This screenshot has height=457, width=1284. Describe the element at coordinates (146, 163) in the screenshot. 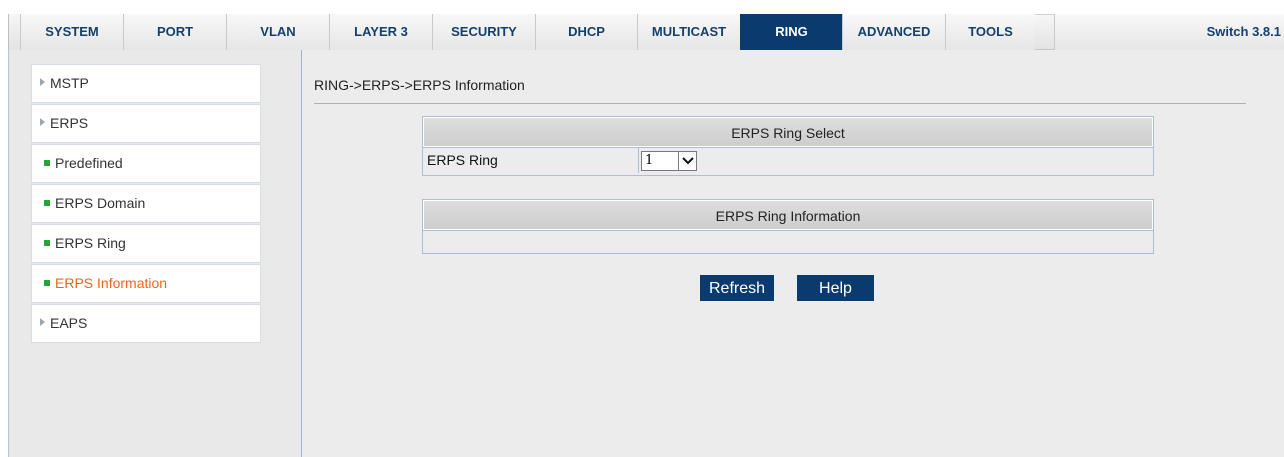

I see `sidebar-item-predefined: Predefined` at that location.